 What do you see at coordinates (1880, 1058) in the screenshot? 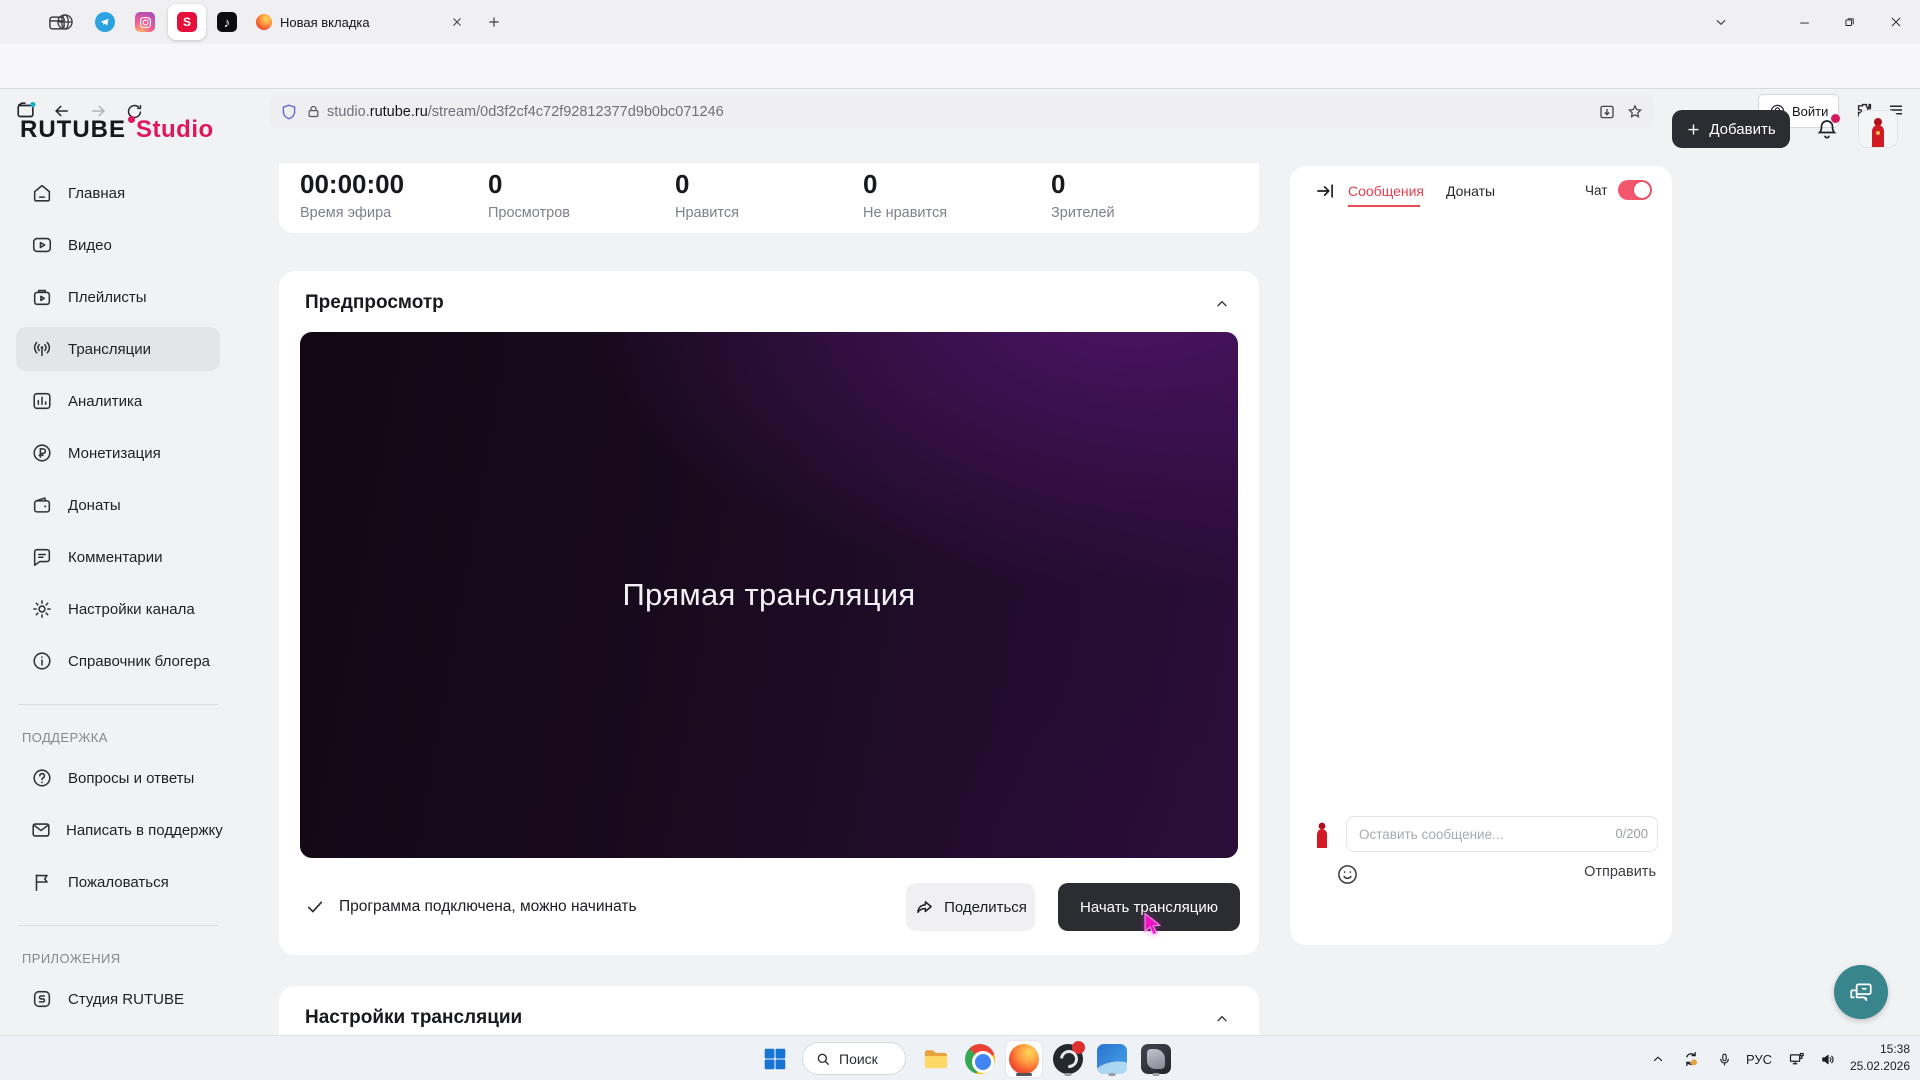
I see `tray-clock: 15:38 25.02.2026` at bounding box center [1880, 1058].